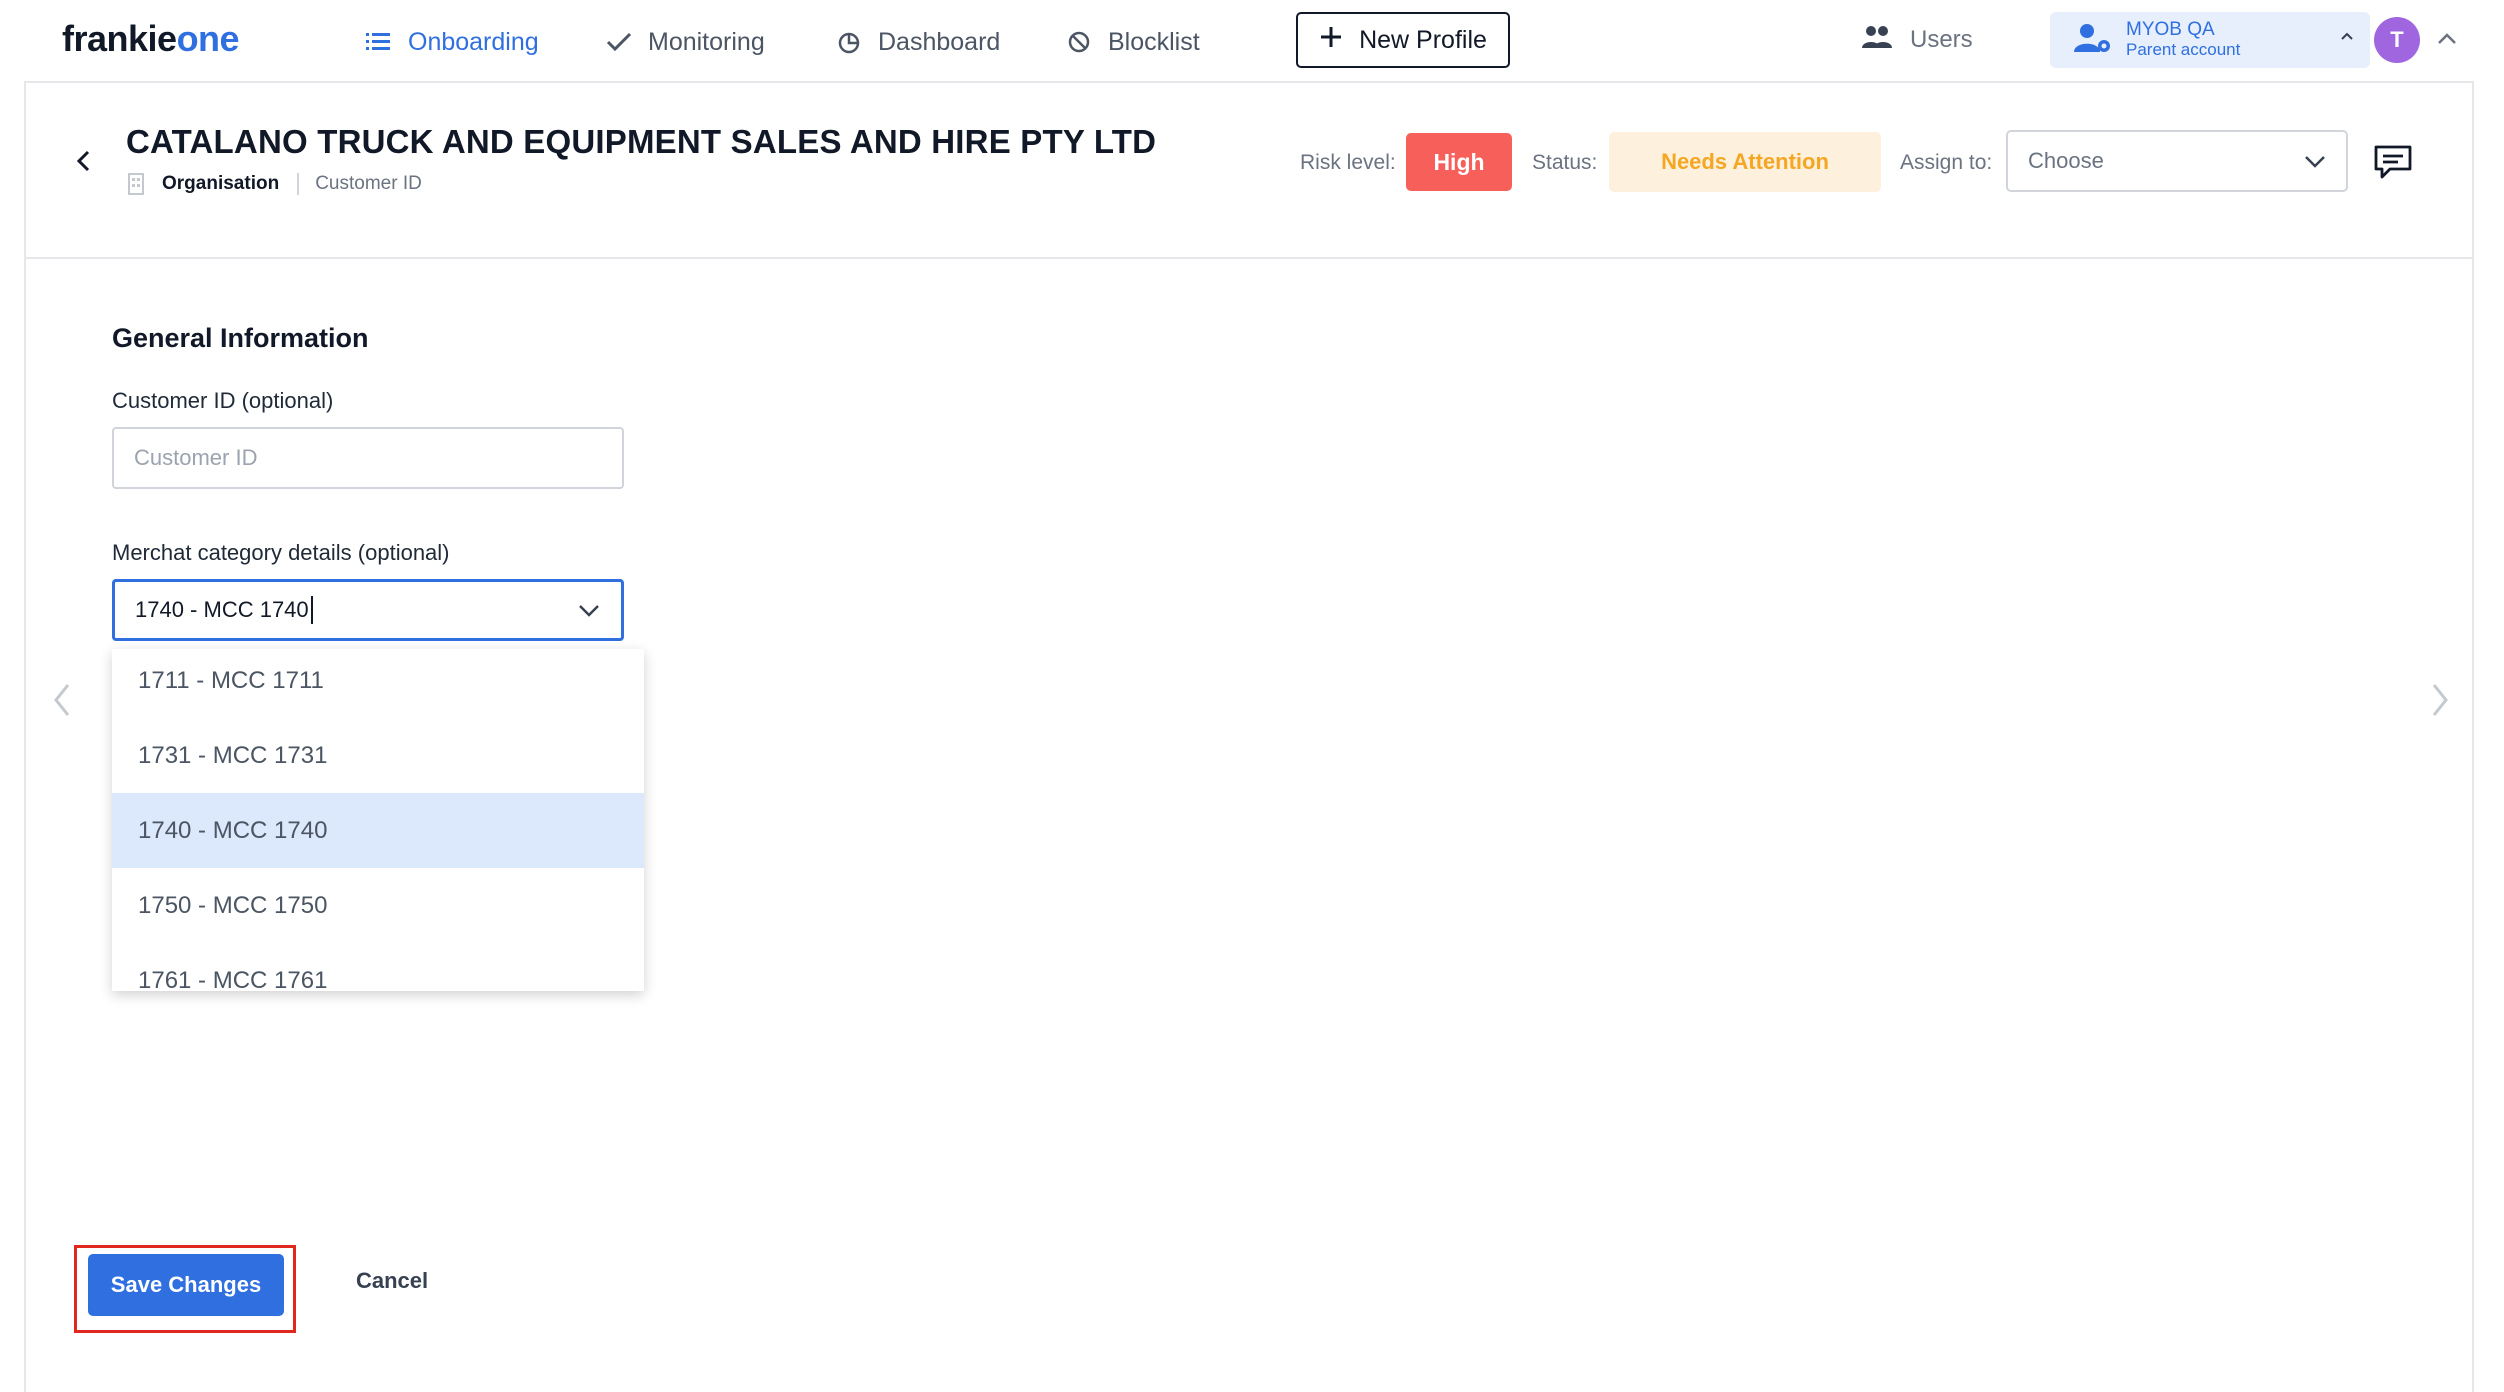  What do you see at coordinates (1565, 162) in the screenshot?
I see `status-label: Status:` at bounding box center [1565, 162].